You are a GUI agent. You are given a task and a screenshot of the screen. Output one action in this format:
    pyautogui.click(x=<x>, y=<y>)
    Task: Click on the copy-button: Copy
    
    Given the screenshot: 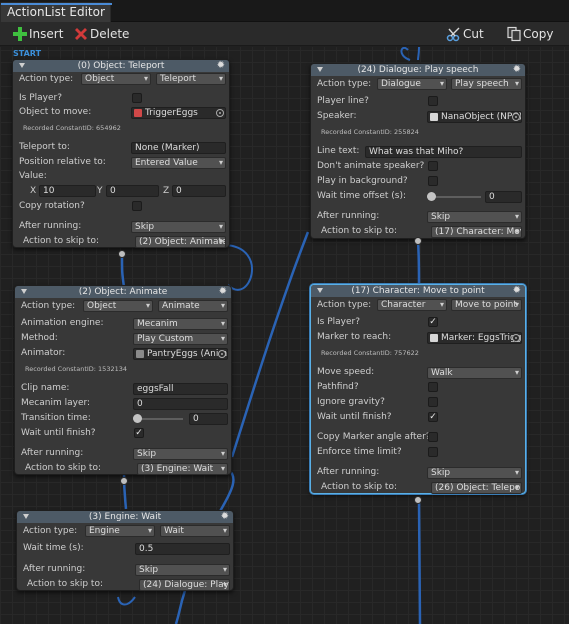 What is the action you would take?
    pyautogui.click(x=533, y=34)
    